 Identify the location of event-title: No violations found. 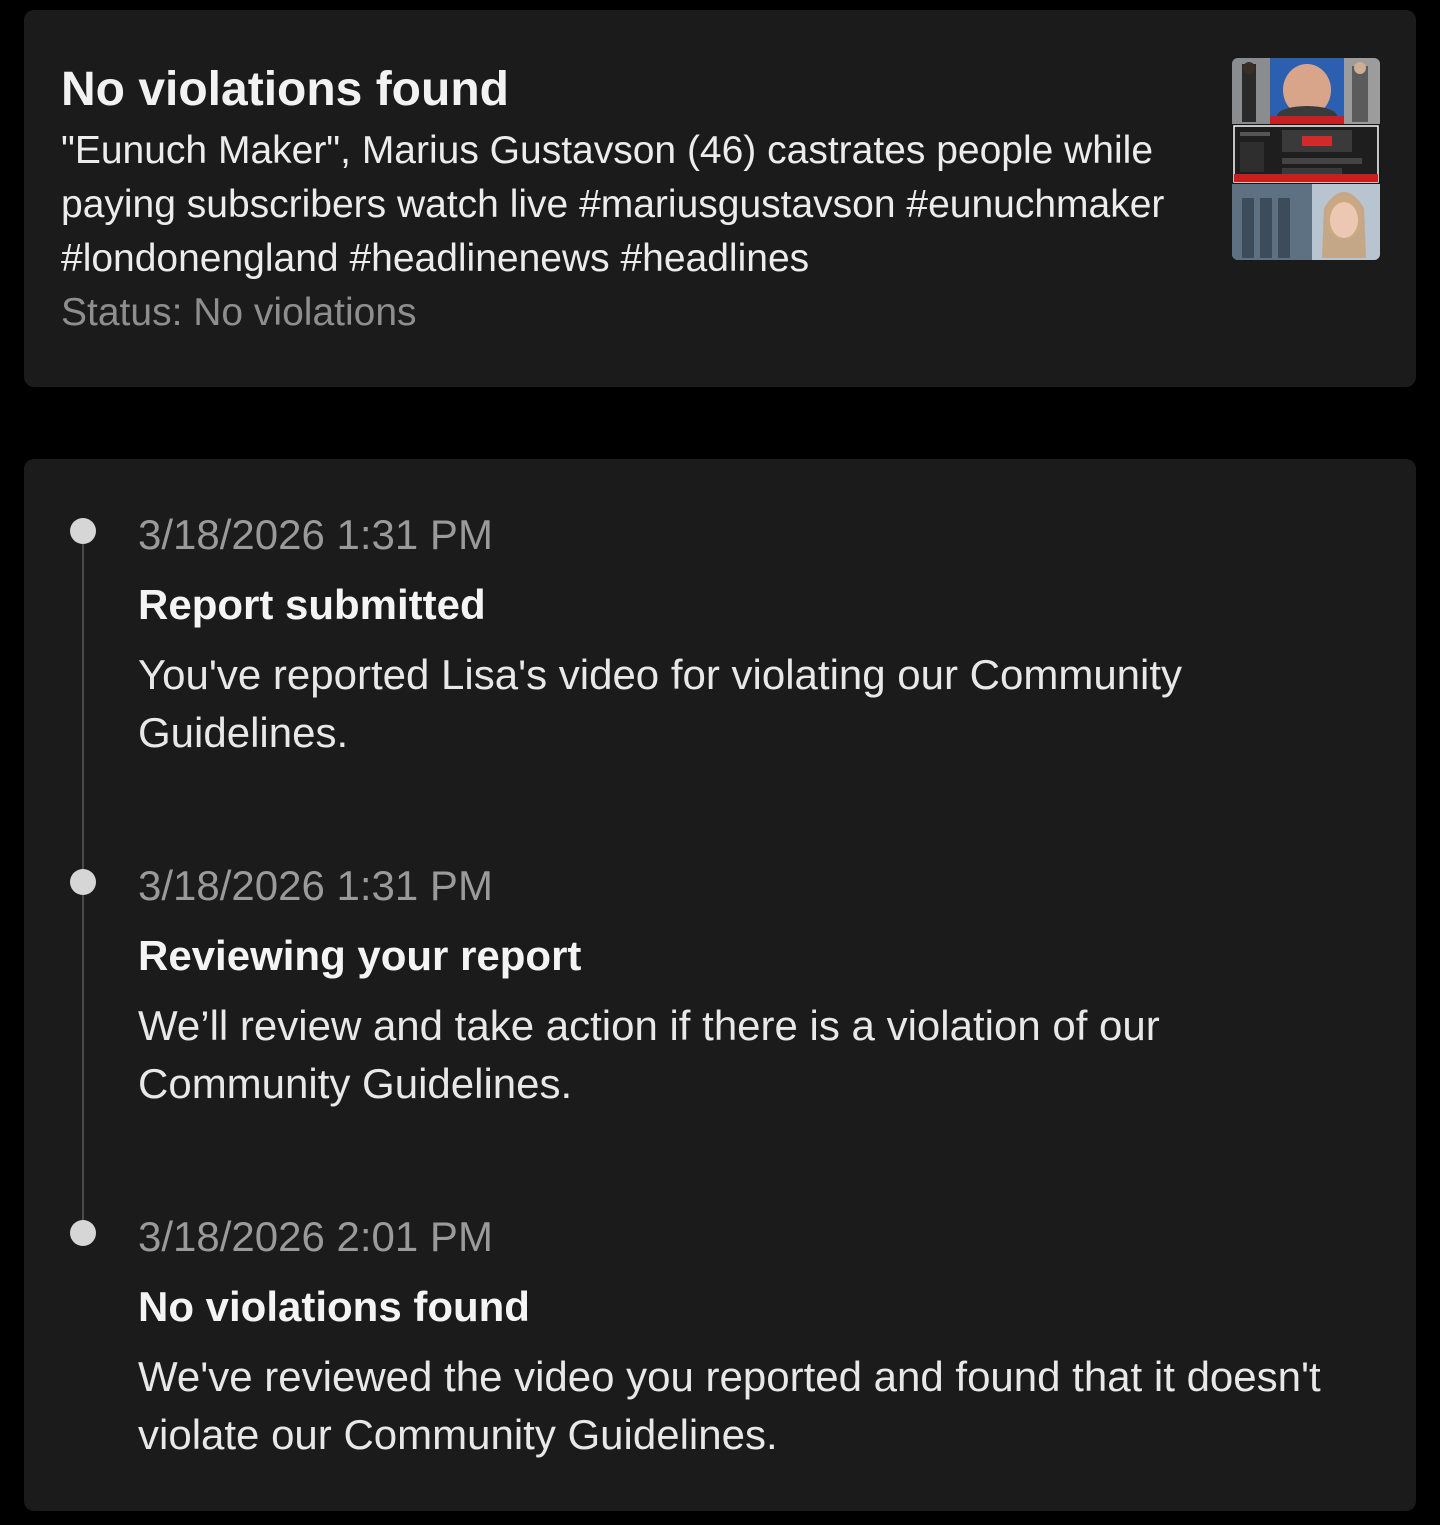
(334, 1306).